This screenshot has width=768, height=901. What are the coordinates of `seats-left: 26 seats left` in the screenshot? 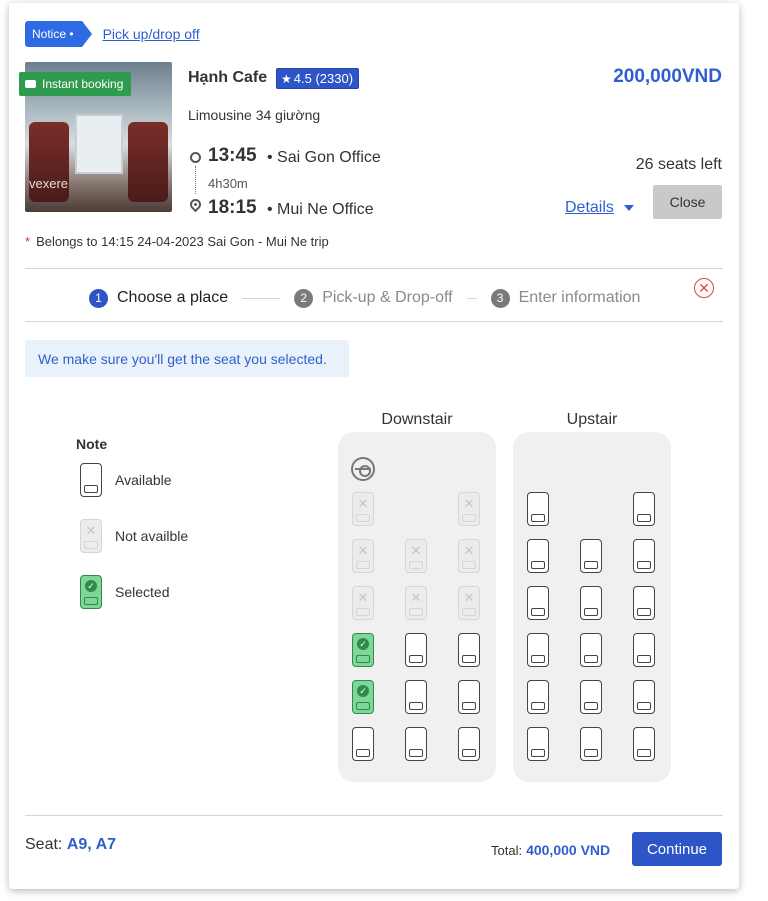 It's located at (678, 164).